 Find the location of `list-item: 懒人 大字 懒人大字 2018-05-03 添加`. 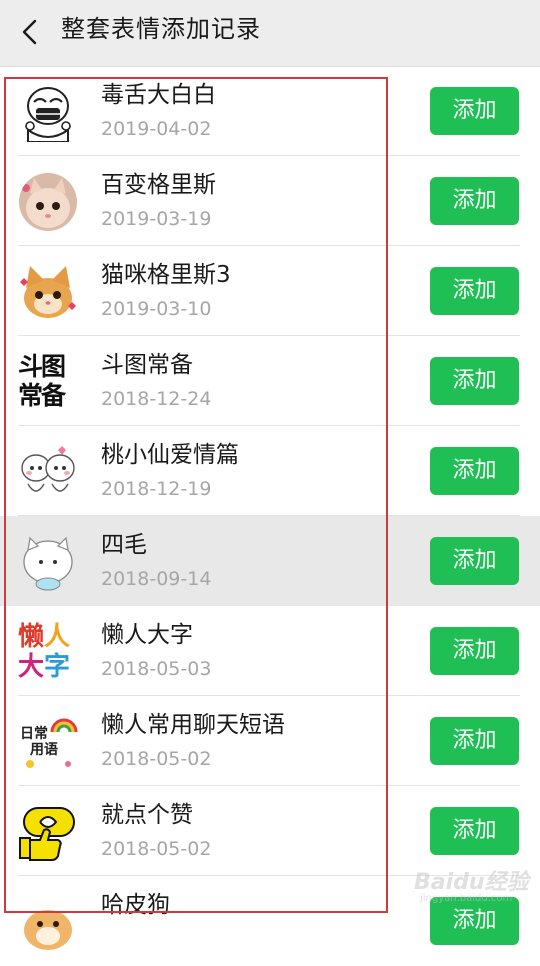

list-item: 懒人 大字 懒人大字 2018-05-03 添加 is located at coordinates (270, 651).